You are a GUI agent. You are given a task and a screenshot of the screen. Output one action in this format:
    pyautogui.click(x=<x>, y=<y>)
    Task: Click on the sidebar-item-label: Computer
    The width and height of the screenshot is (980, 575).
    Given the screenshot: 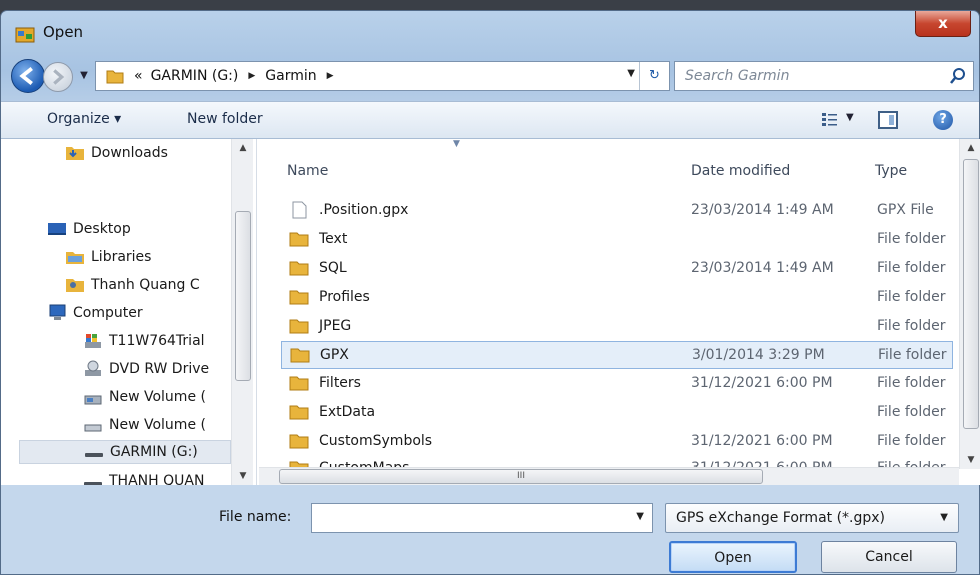 What is the action you would take?
    pyautogui.click(x=108, y=313)
    